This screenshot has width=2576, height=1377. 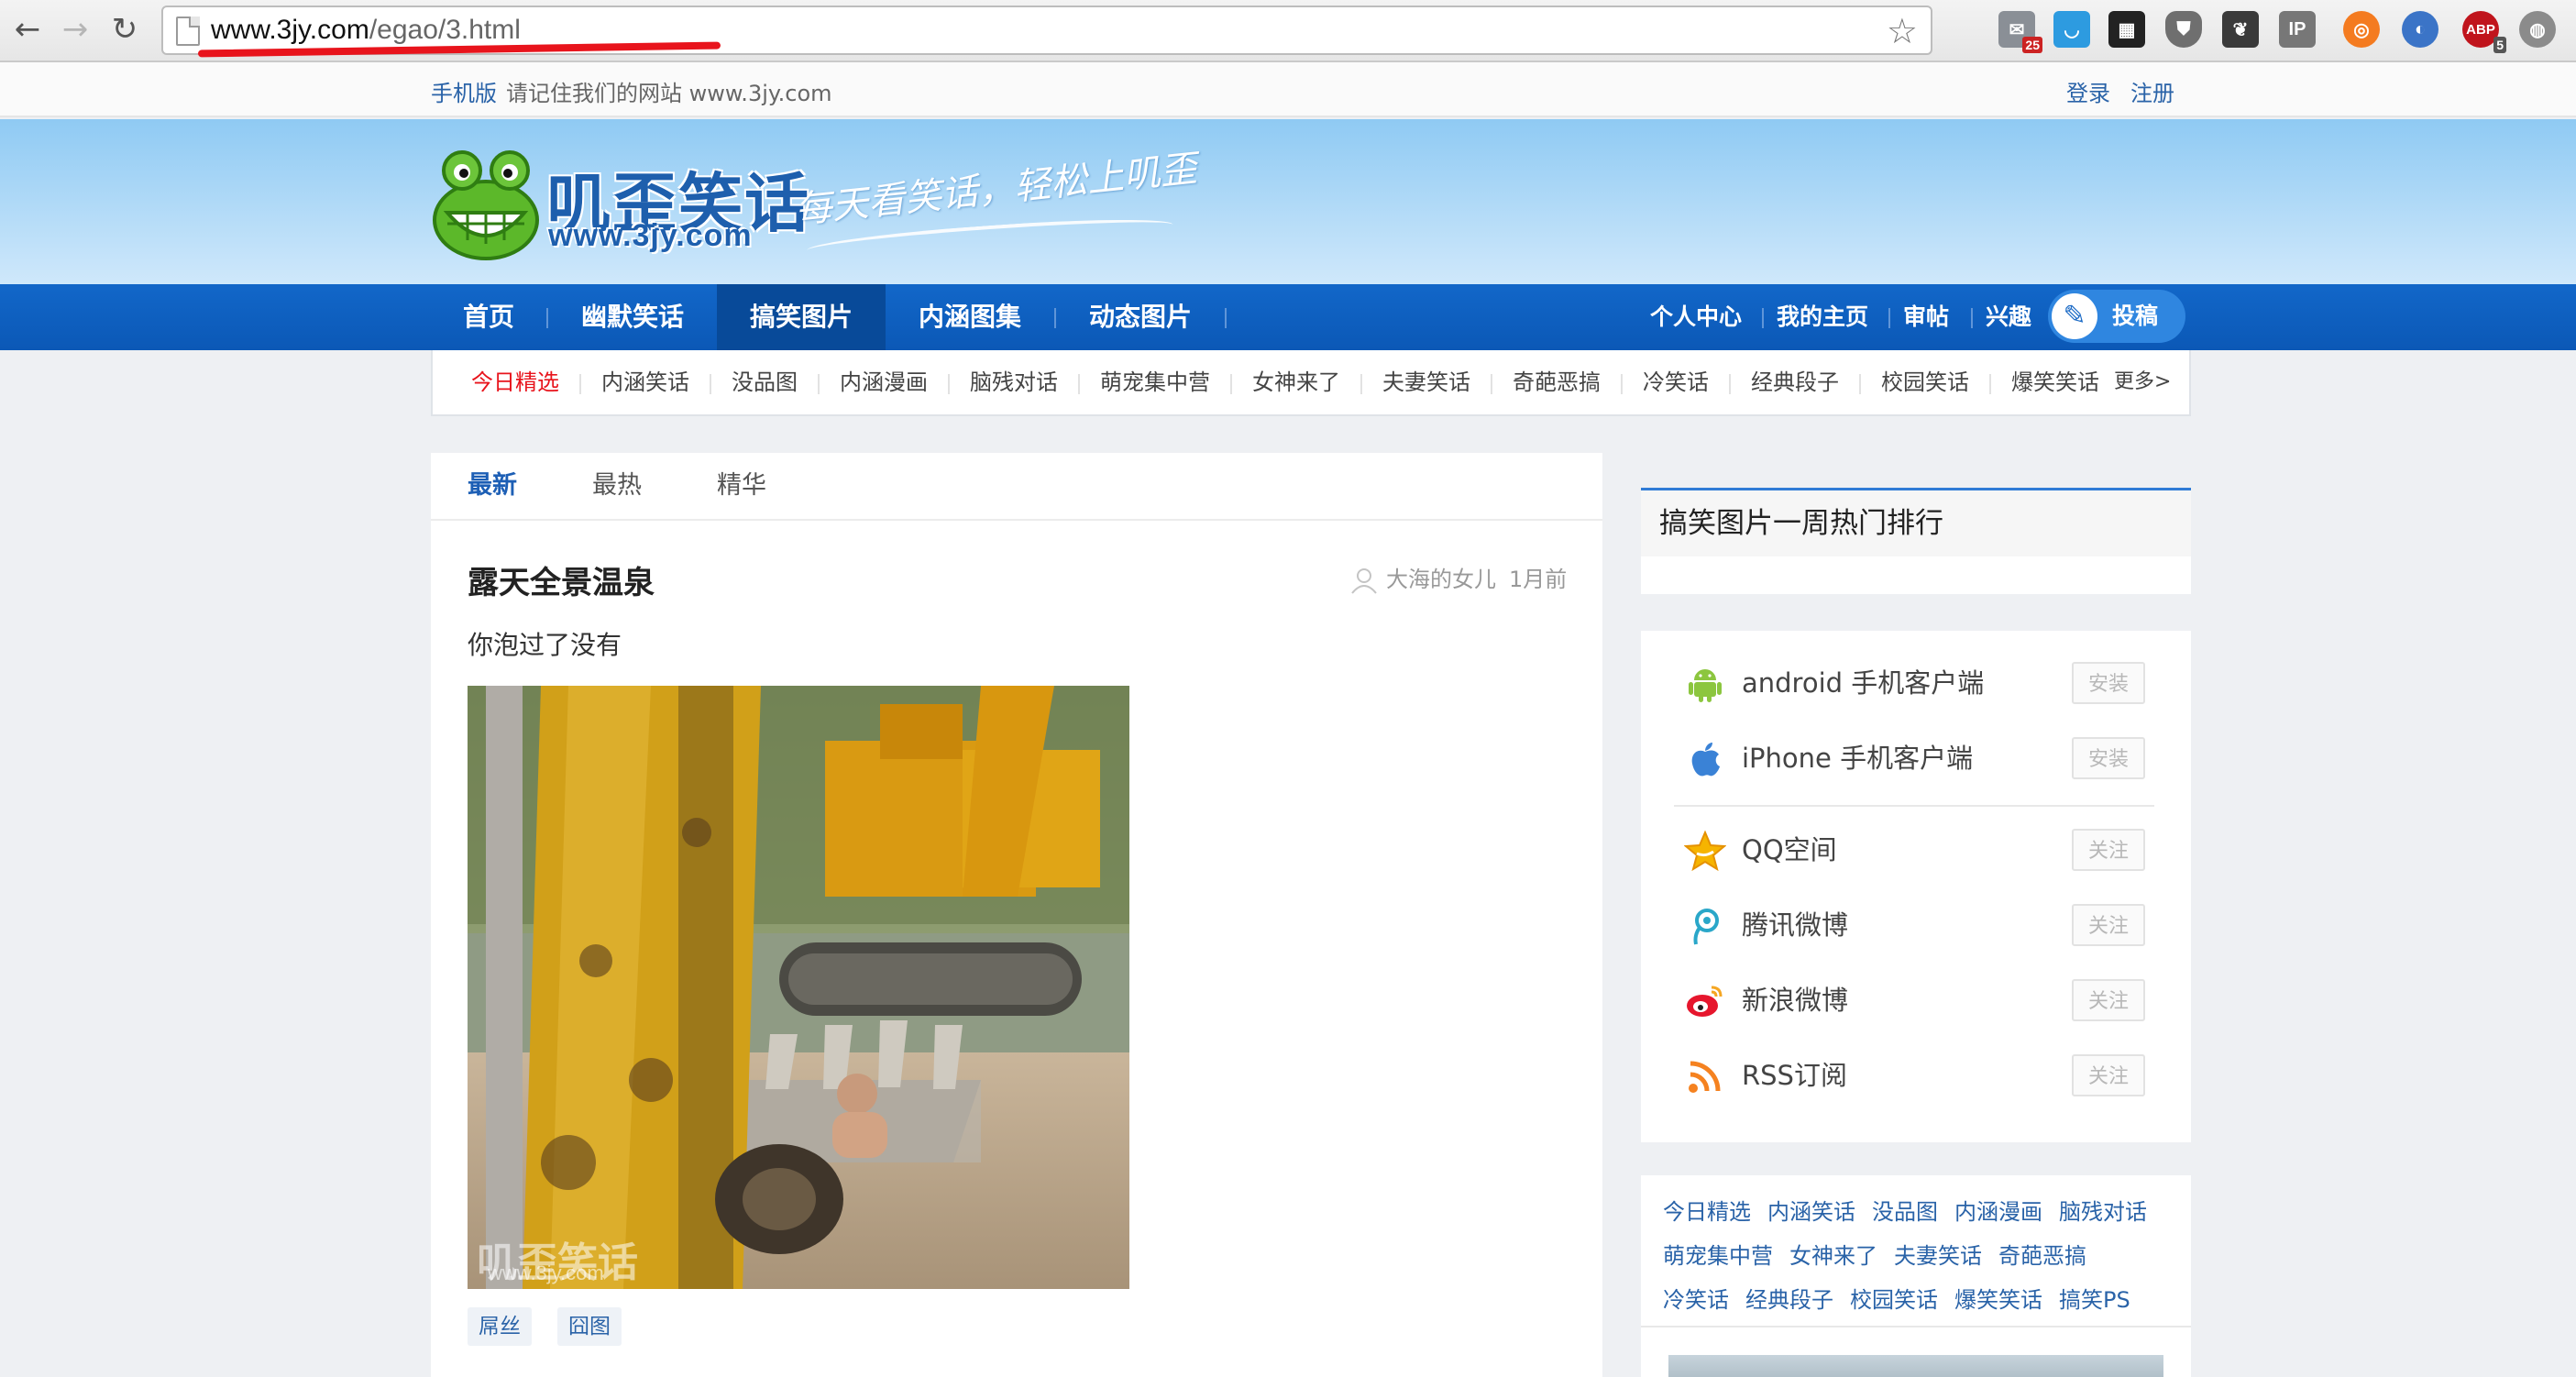 What do you see at coordinates (1857, 758) in the screenshot?
I see `app-label: iPhone 手机客户端` at bounding box center [1857, 758].